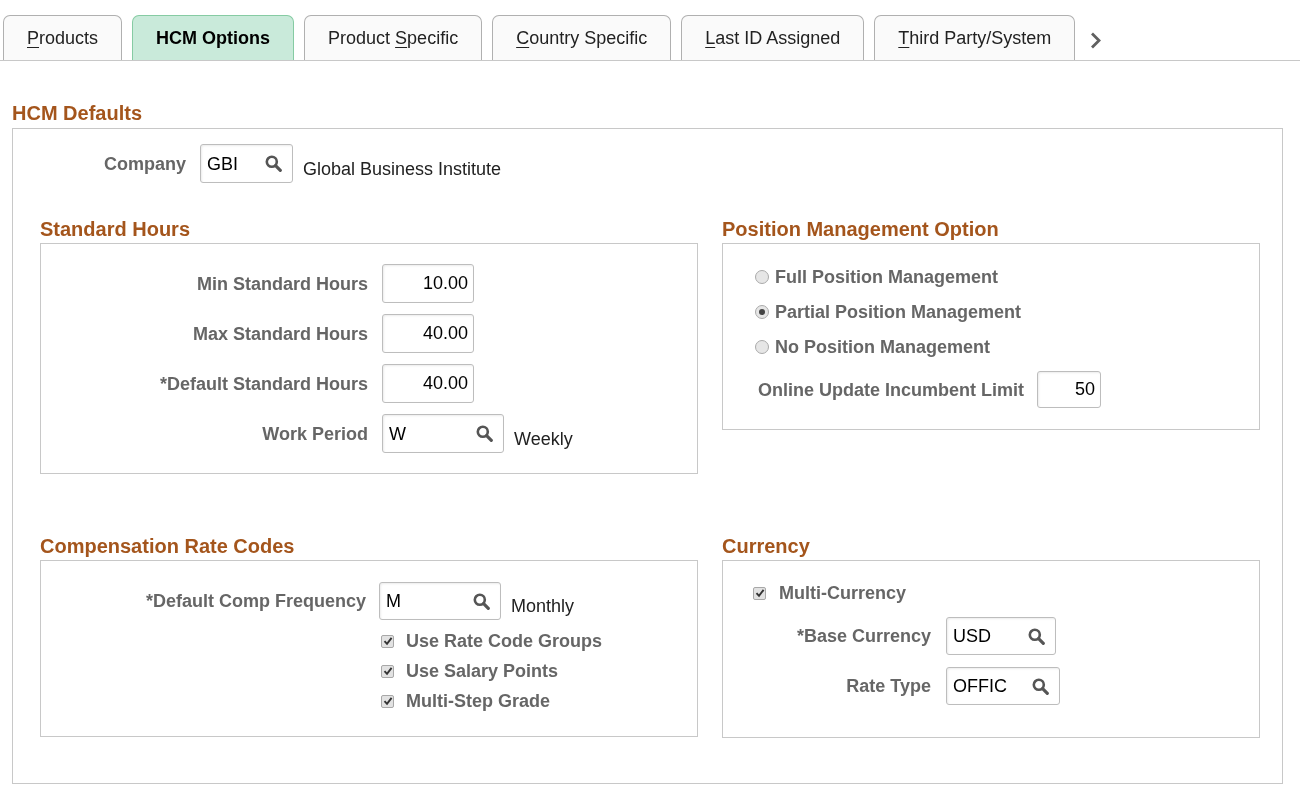  What do you see at coordinates (891, 389) in the screenshot?
I see `field-label: Online Update Incumbent Limit` at bounding box center [891, 389].